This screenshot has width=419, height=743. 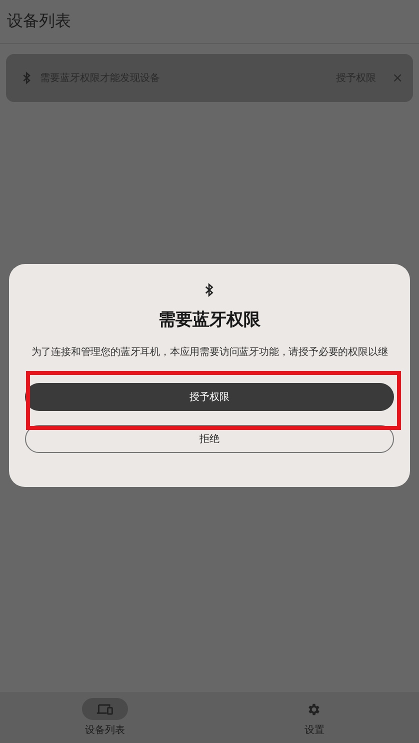 What do you see at coordinates (209, 320) in the screenshot?
I see `dialog-title: 需要蓝牙权限` at bounding box center [209, 320].